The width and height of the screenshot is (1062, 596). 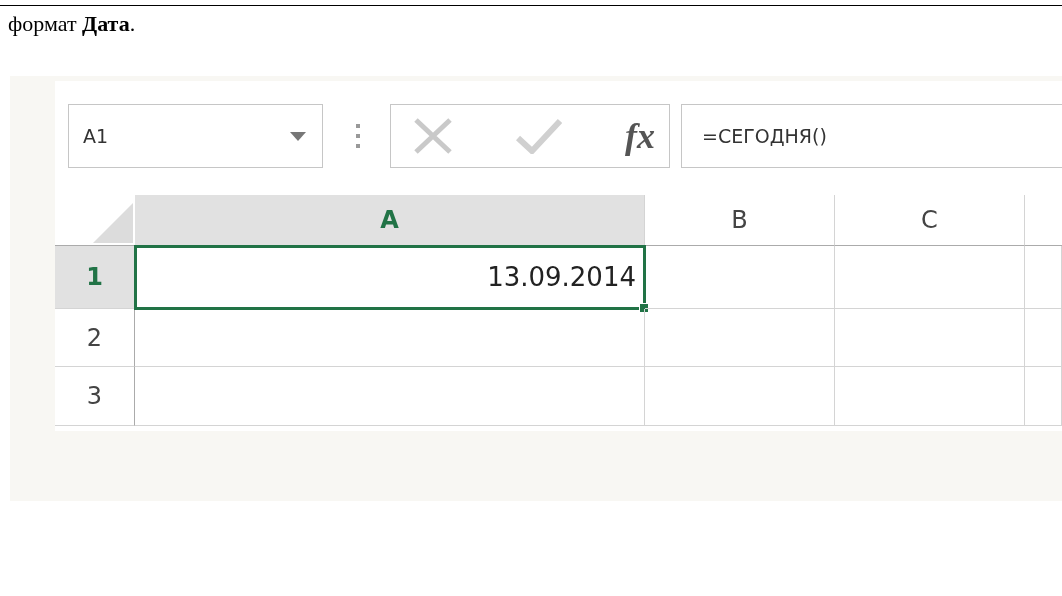 What do you see at coordinates (298, 136) in the screenshot?
I see `dropdown-caret-icon` at bounding box center [298, 136].